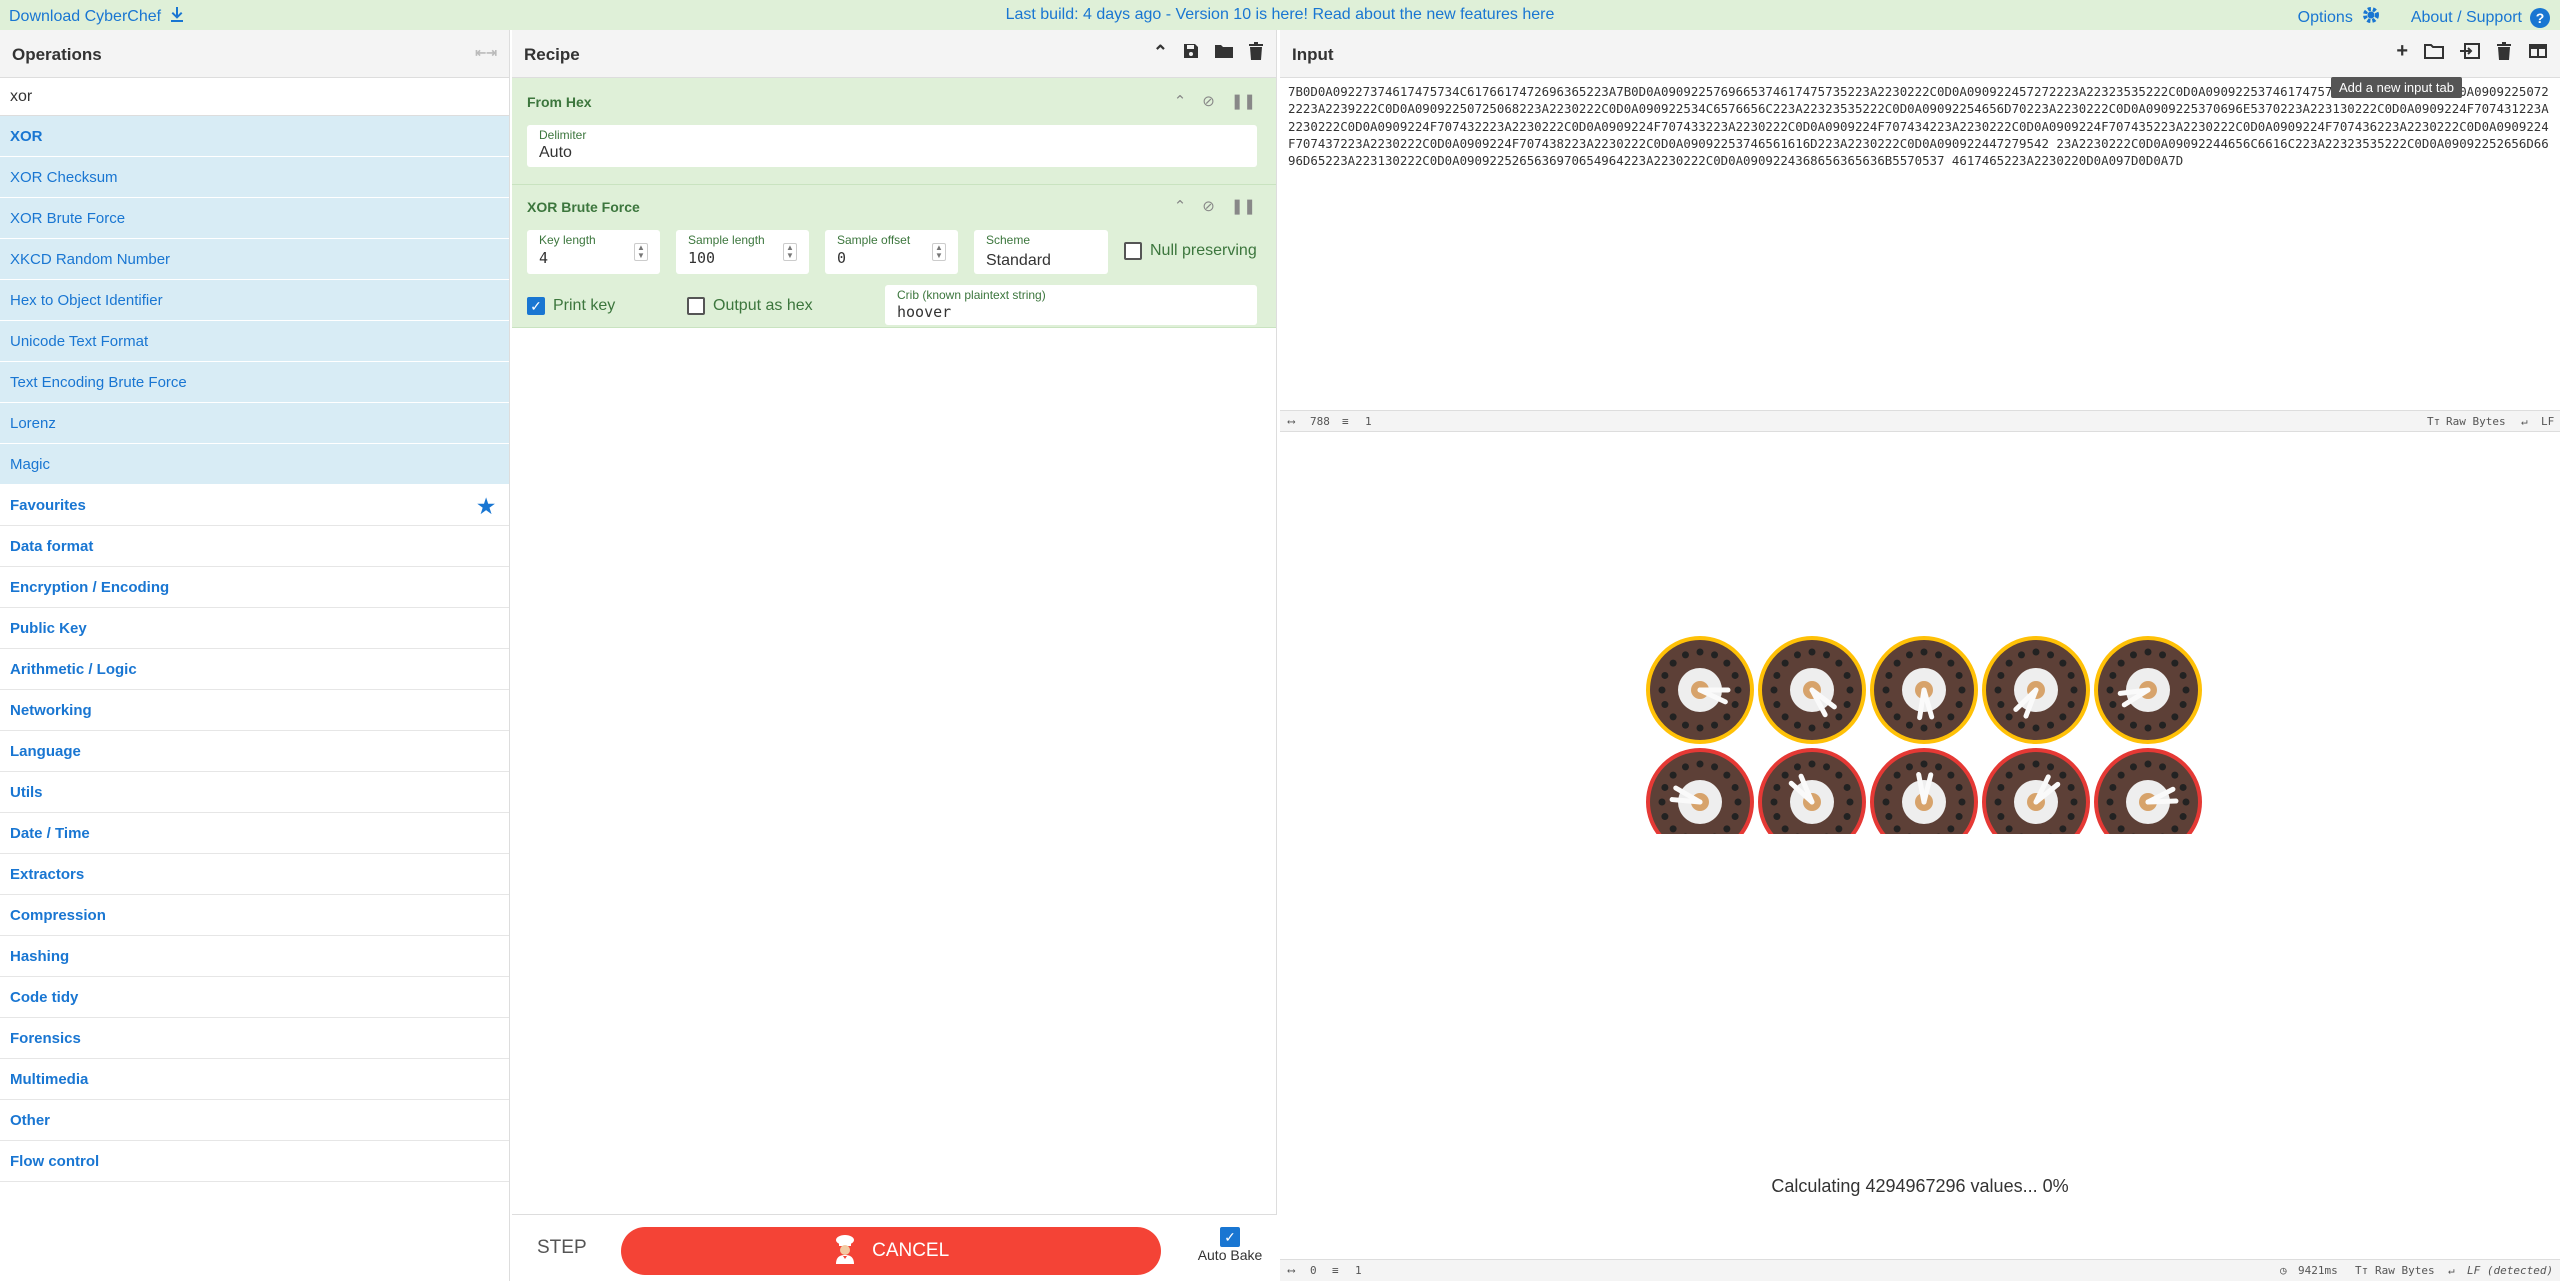 The height and width of the screenshot is (1283, 2560). Describe the element at coordinates (892, 146) in the screenshot. I see `delimiter-field: Delimiter Auto` at that location.